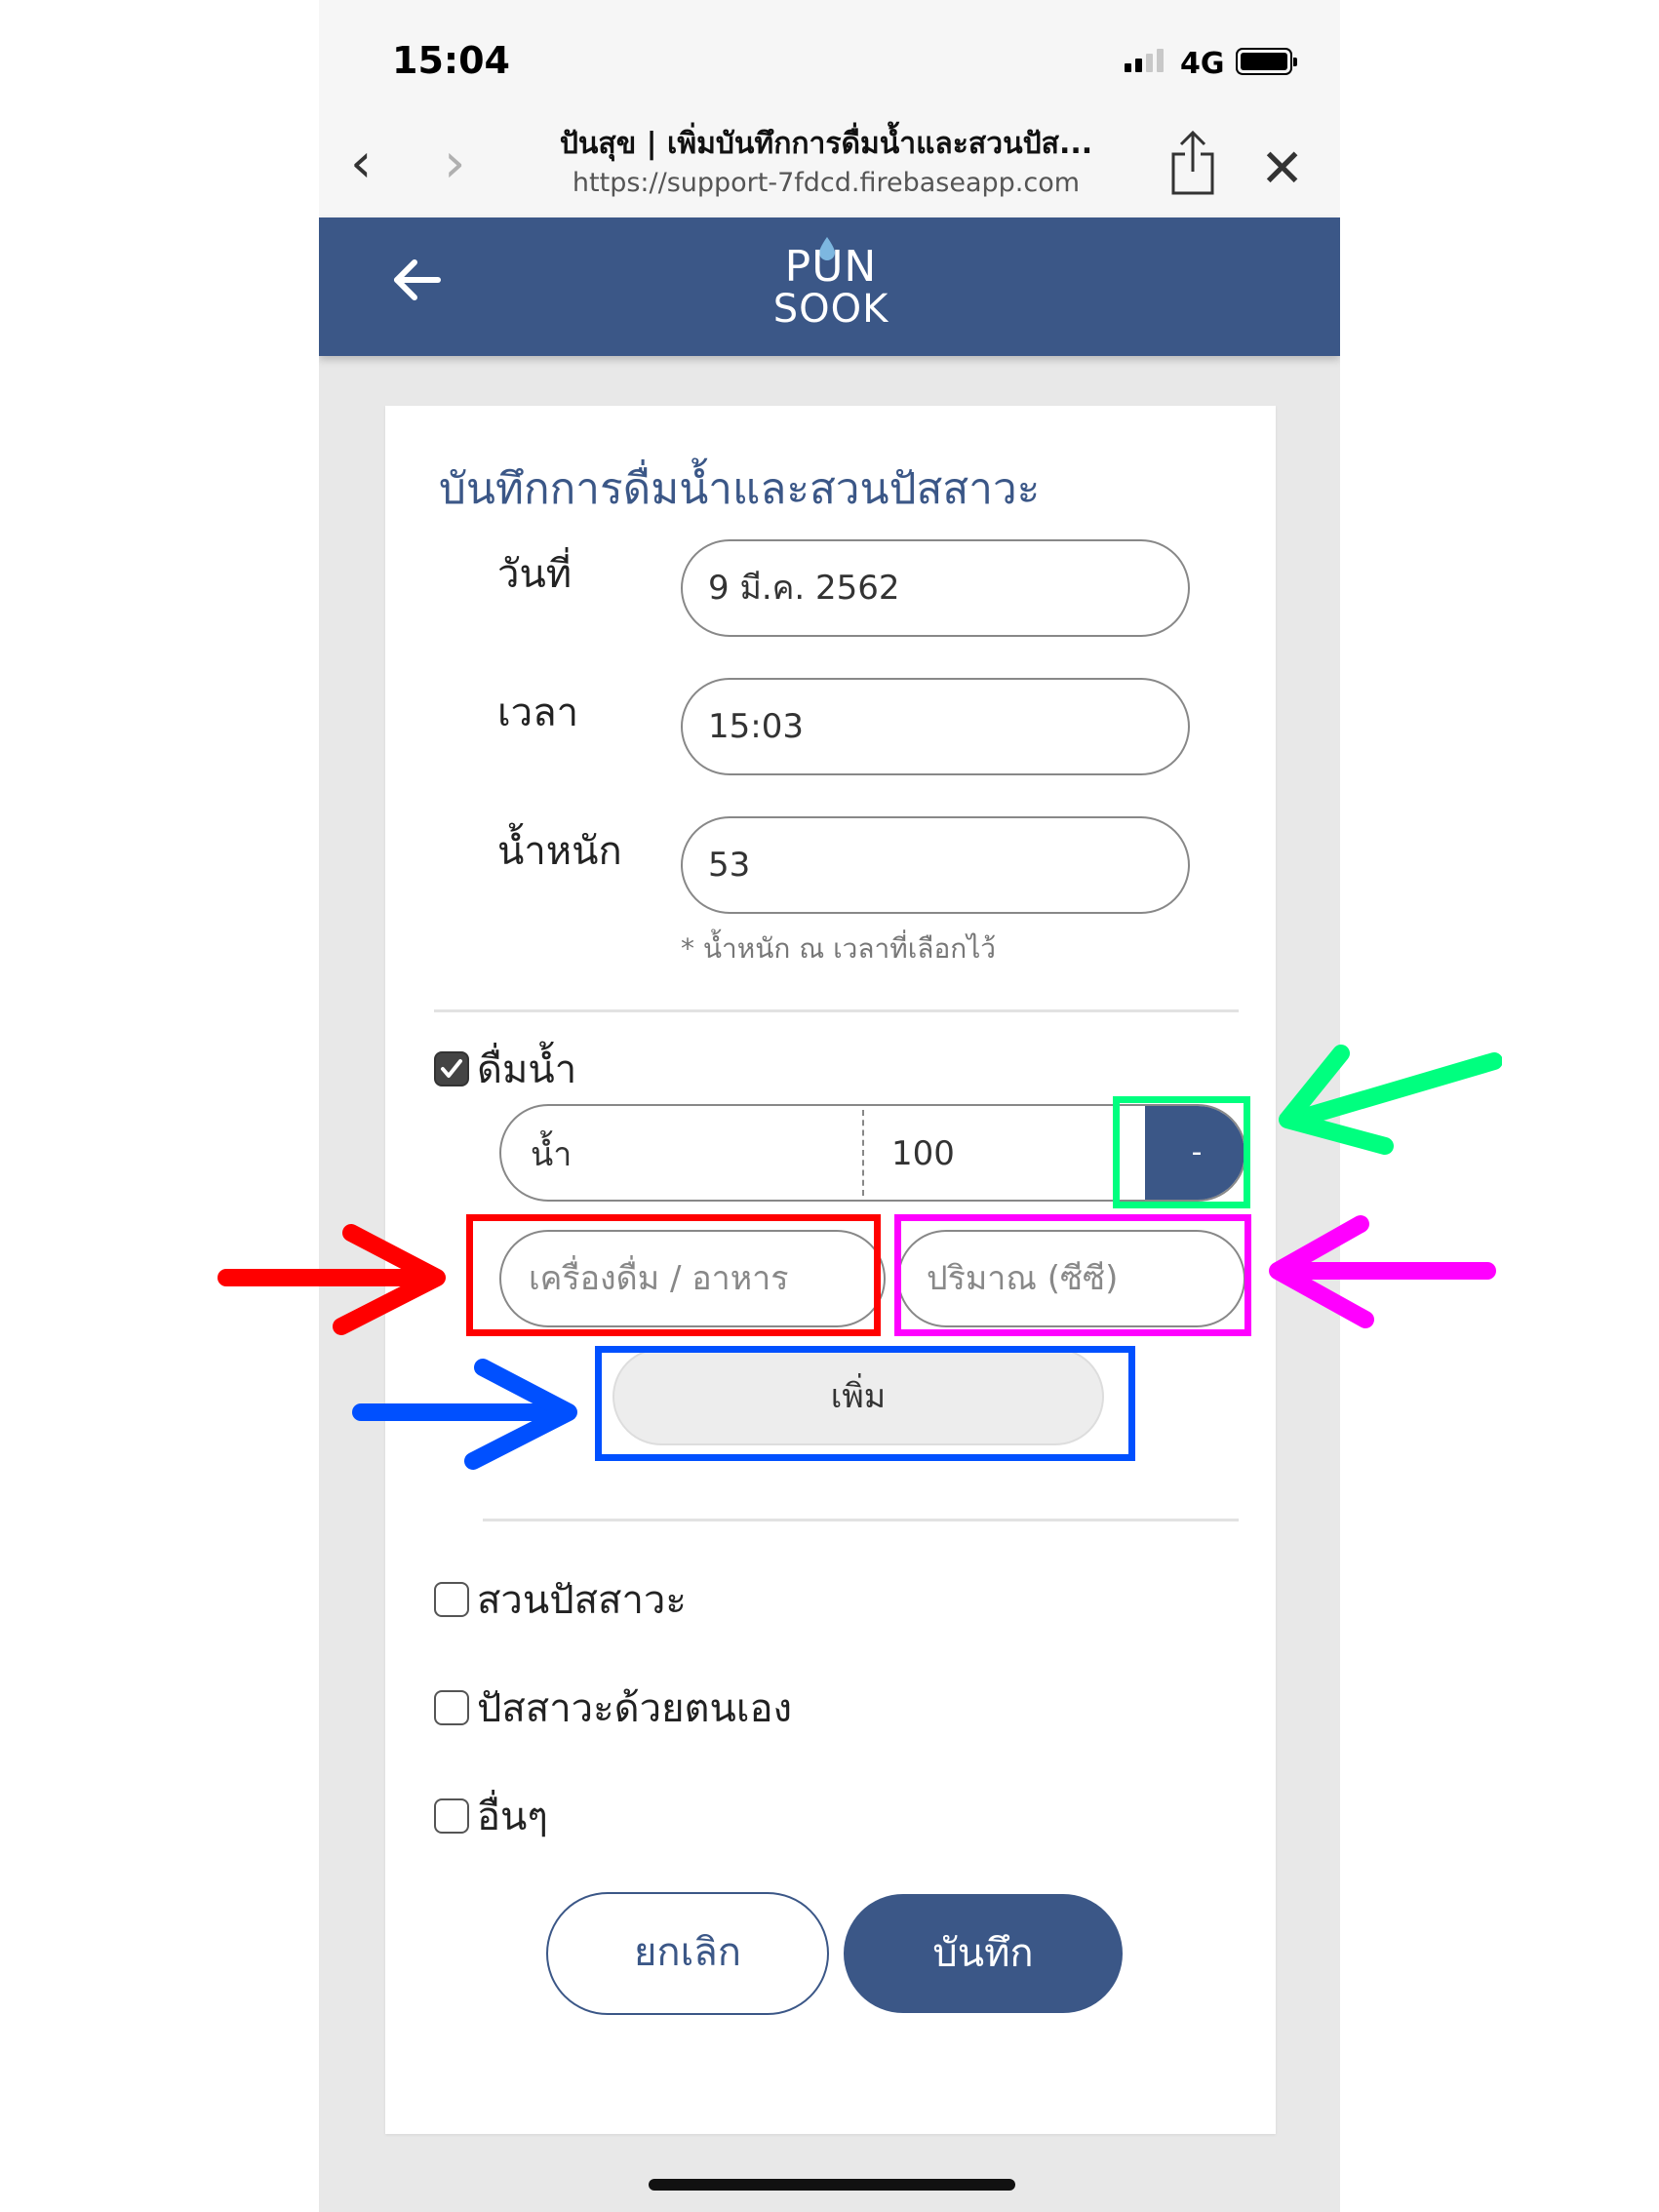  I want to click on network-type: 4G, so click(1202, 64).